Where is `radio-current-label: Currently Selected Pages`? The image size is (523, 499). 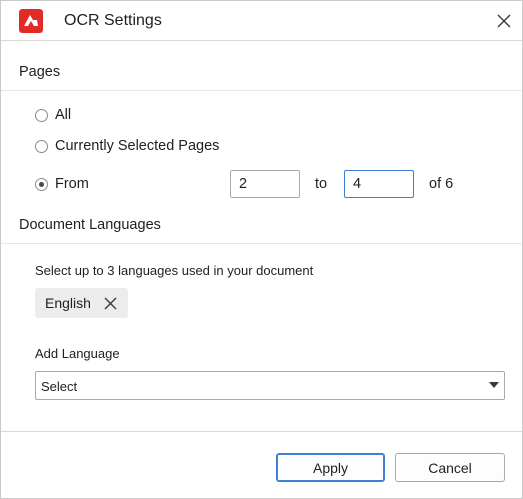 radio-current-label: Currently Selected Pages is located at coordinates (137, 146).